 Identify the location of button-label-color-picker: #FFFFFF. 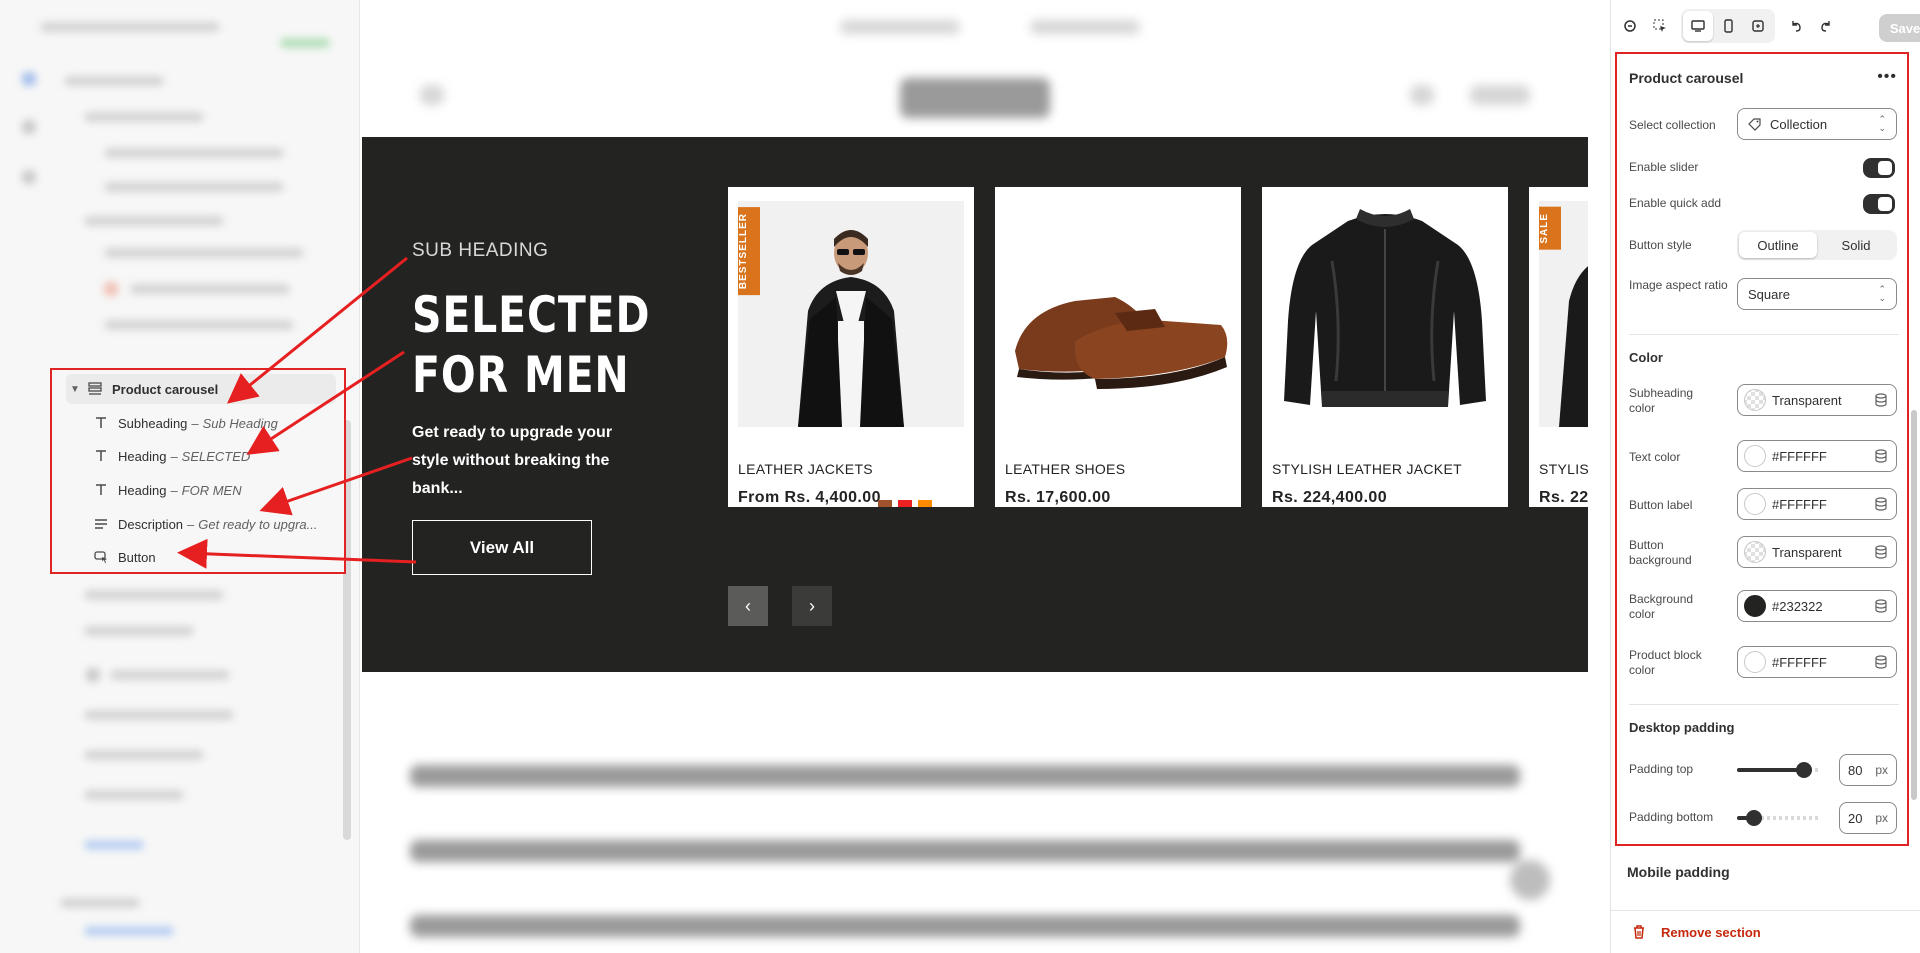
(1817, 504).